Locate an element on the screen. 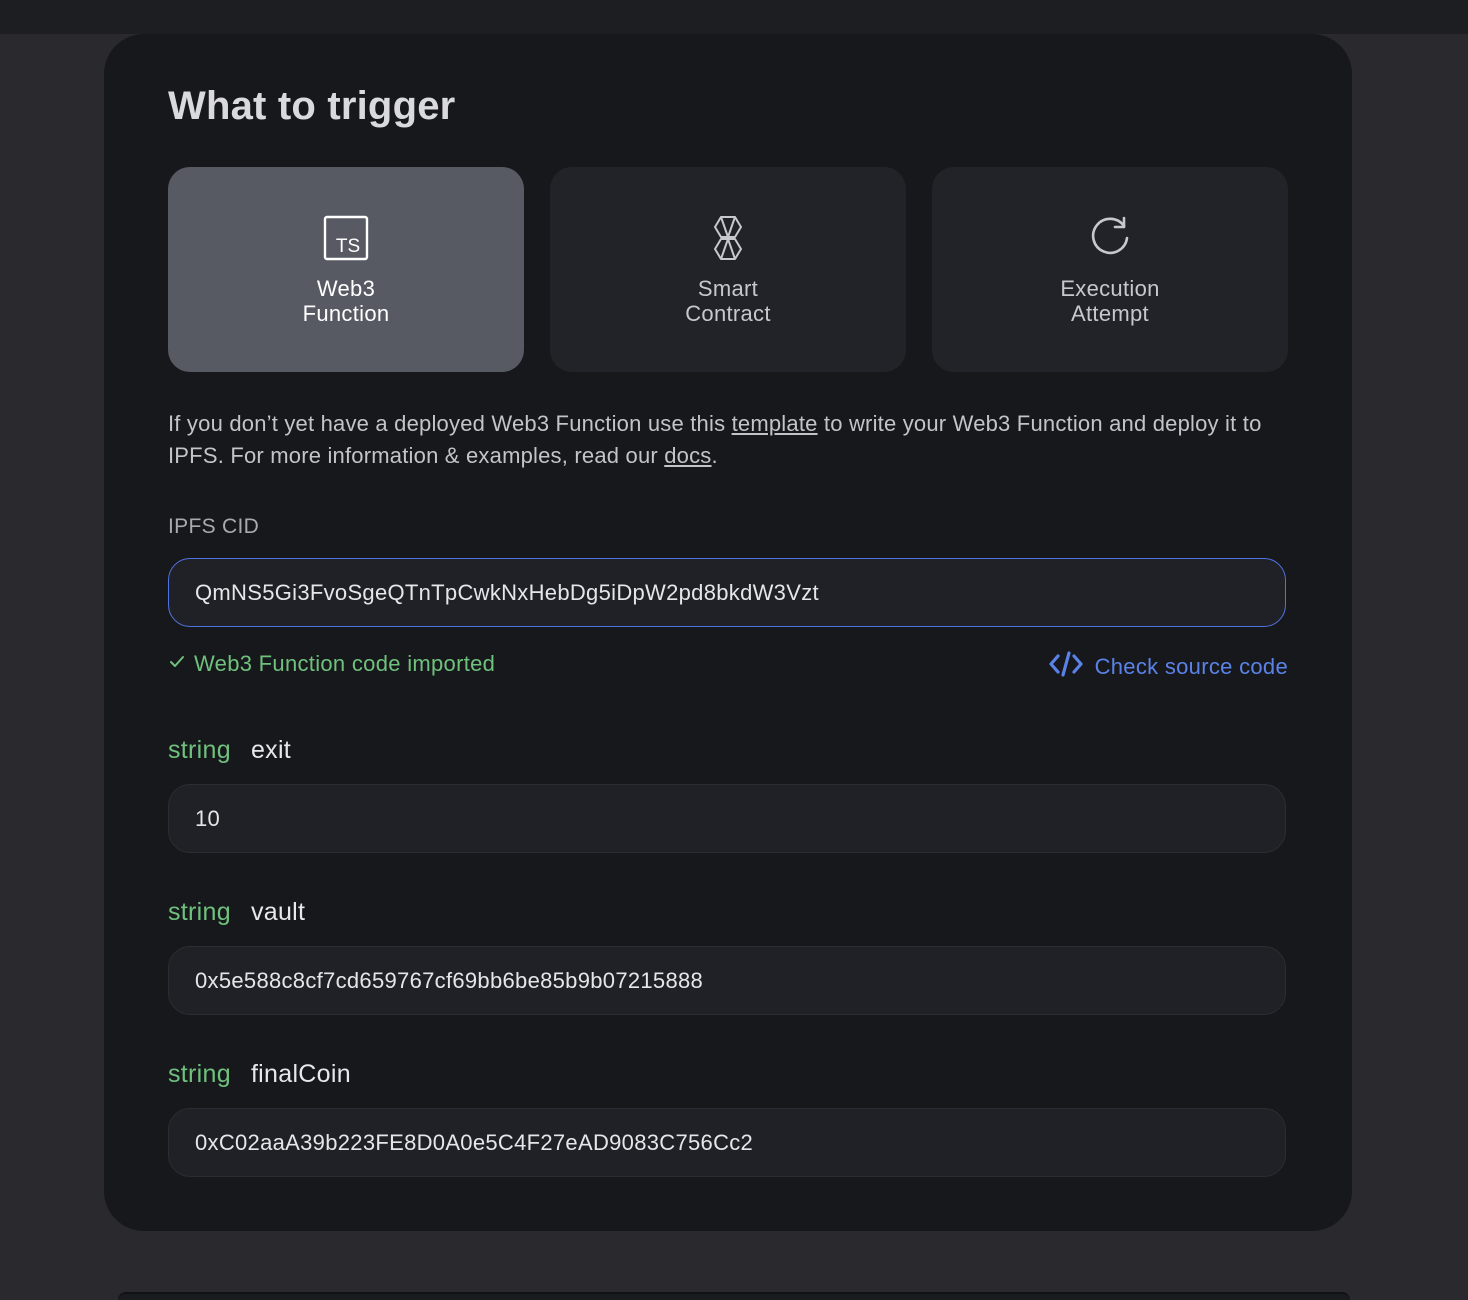 The height and width of the screenshot is (1300, 1468). final-coin-input is located at coordinates (727, 1142).